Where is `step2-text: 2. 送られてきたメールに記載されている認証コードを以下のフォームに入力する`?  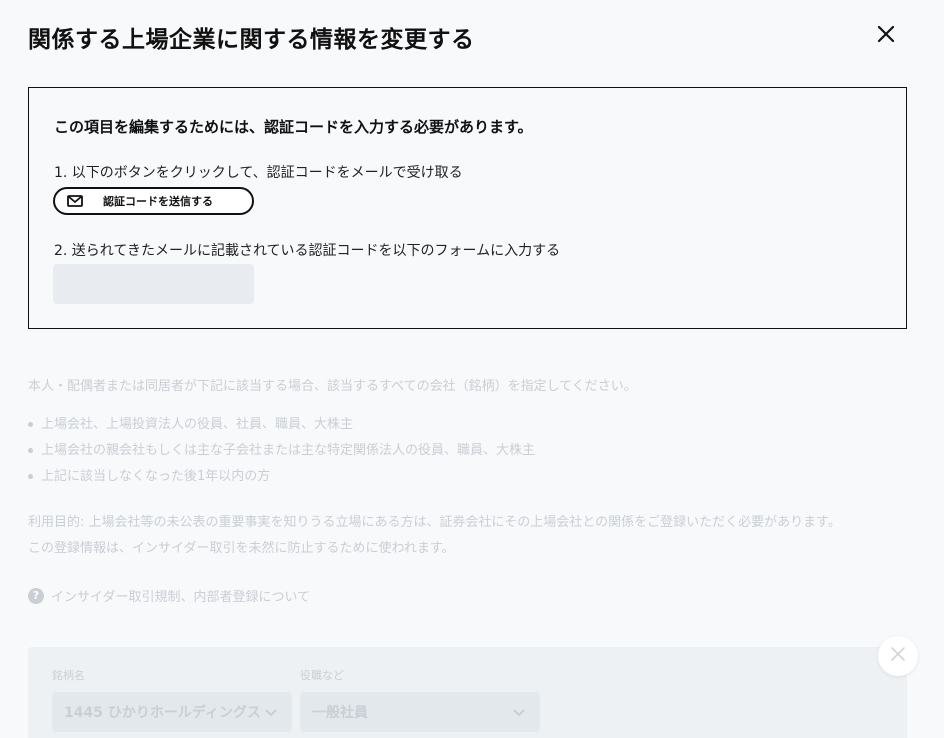 step2-text: 2. 送られてきたメールに記載されている認証コードを以下のフォームに入力する is located at coordinates (307, 251).